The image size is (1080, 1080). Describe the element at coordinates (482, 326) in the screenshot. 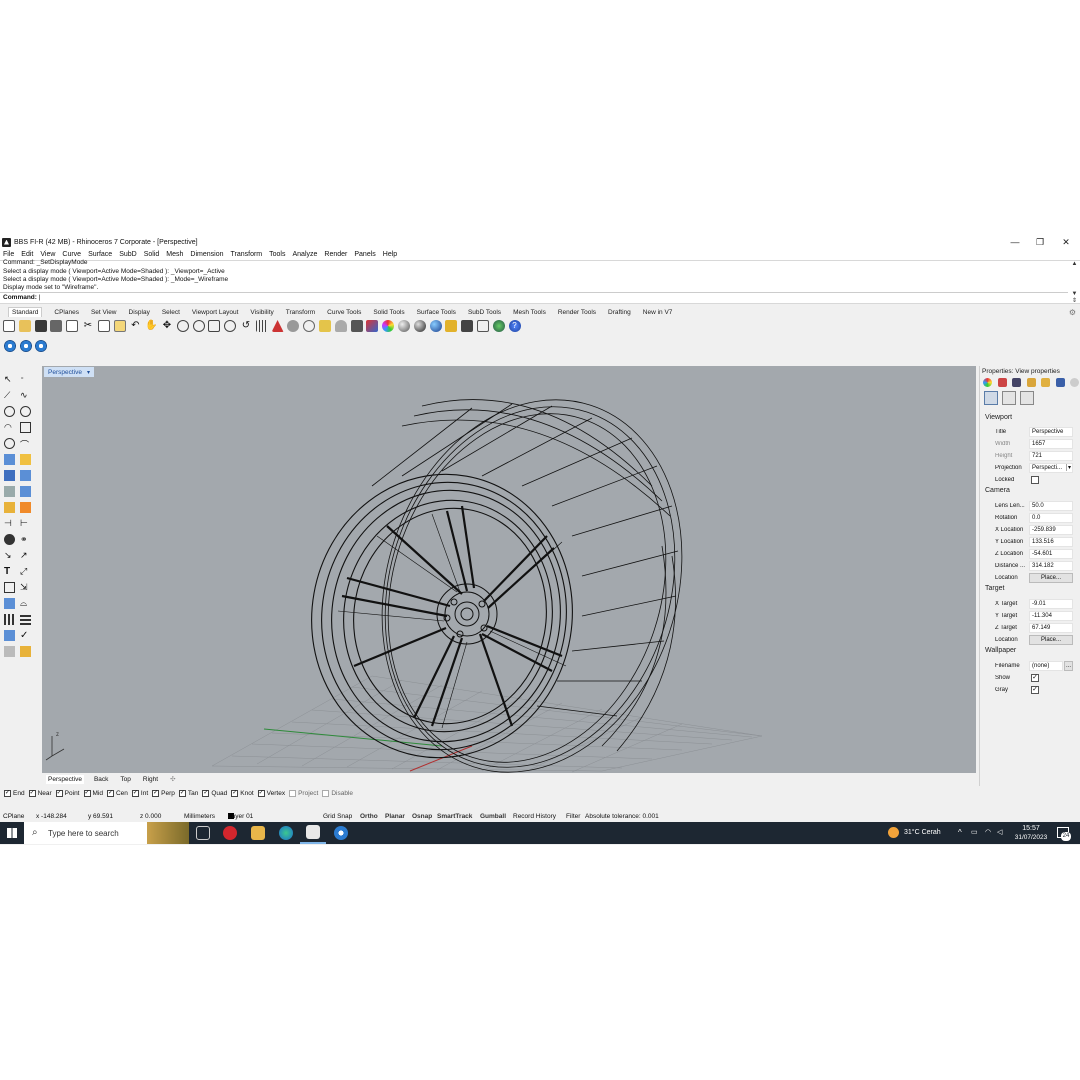

I see `block-icon` at that location.